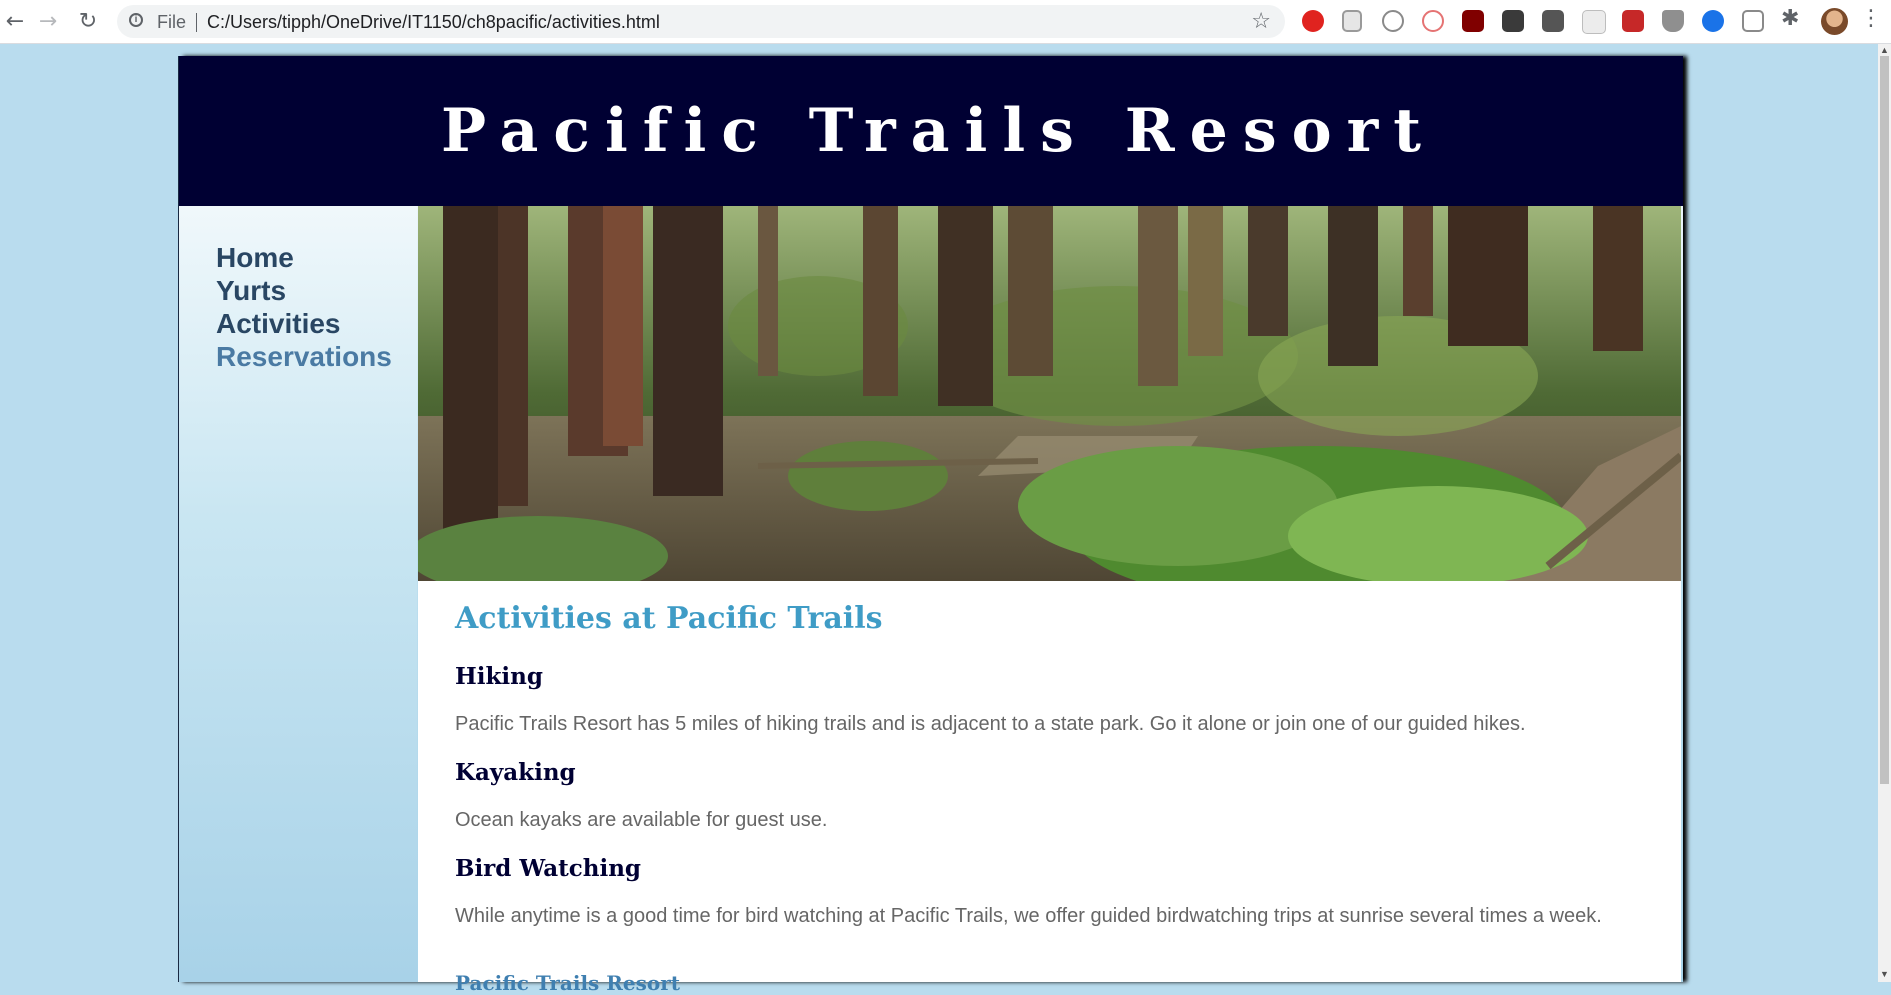  Describe the element at coordinates (15, 21) in the screenshot. I see `back-icon: ←` at that location.